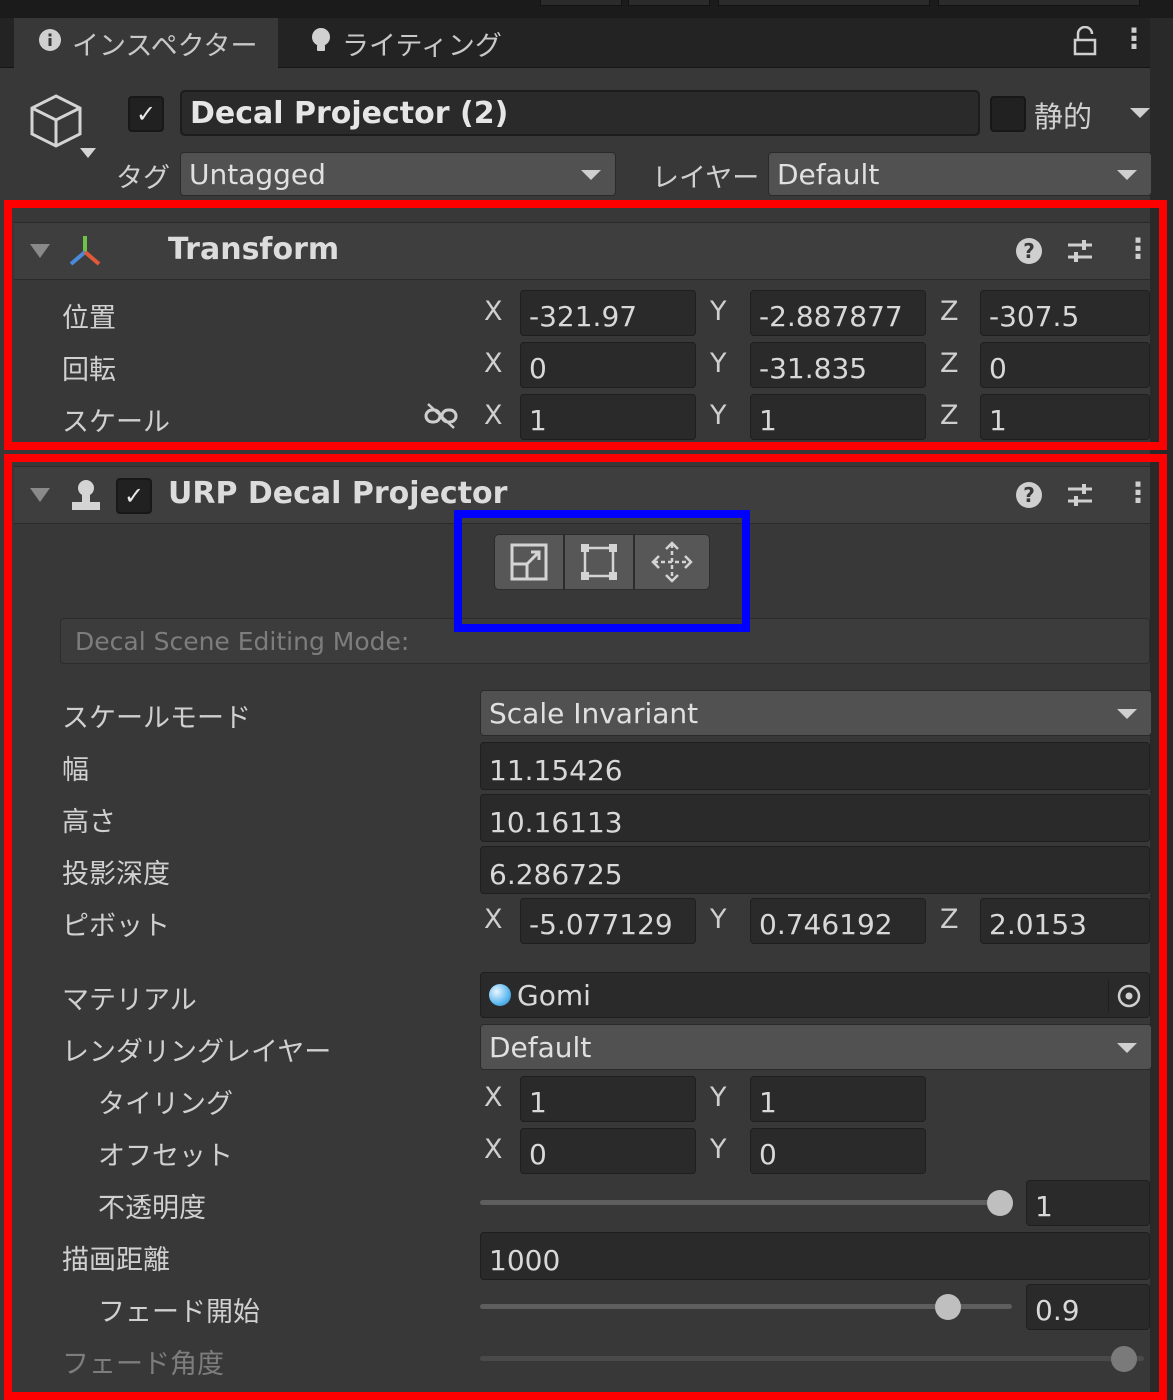  I want to click on lock-icon, so click(1085, 40).